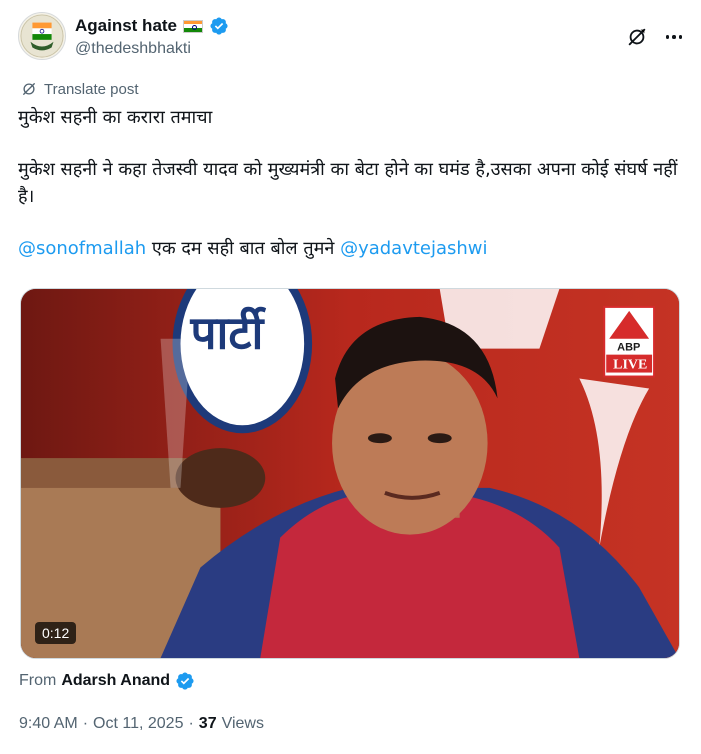  What do you see at coordinates (628, 348) in the screenshot?
I see `channel-logo-top: ABP` at bounding box center [628, 348].